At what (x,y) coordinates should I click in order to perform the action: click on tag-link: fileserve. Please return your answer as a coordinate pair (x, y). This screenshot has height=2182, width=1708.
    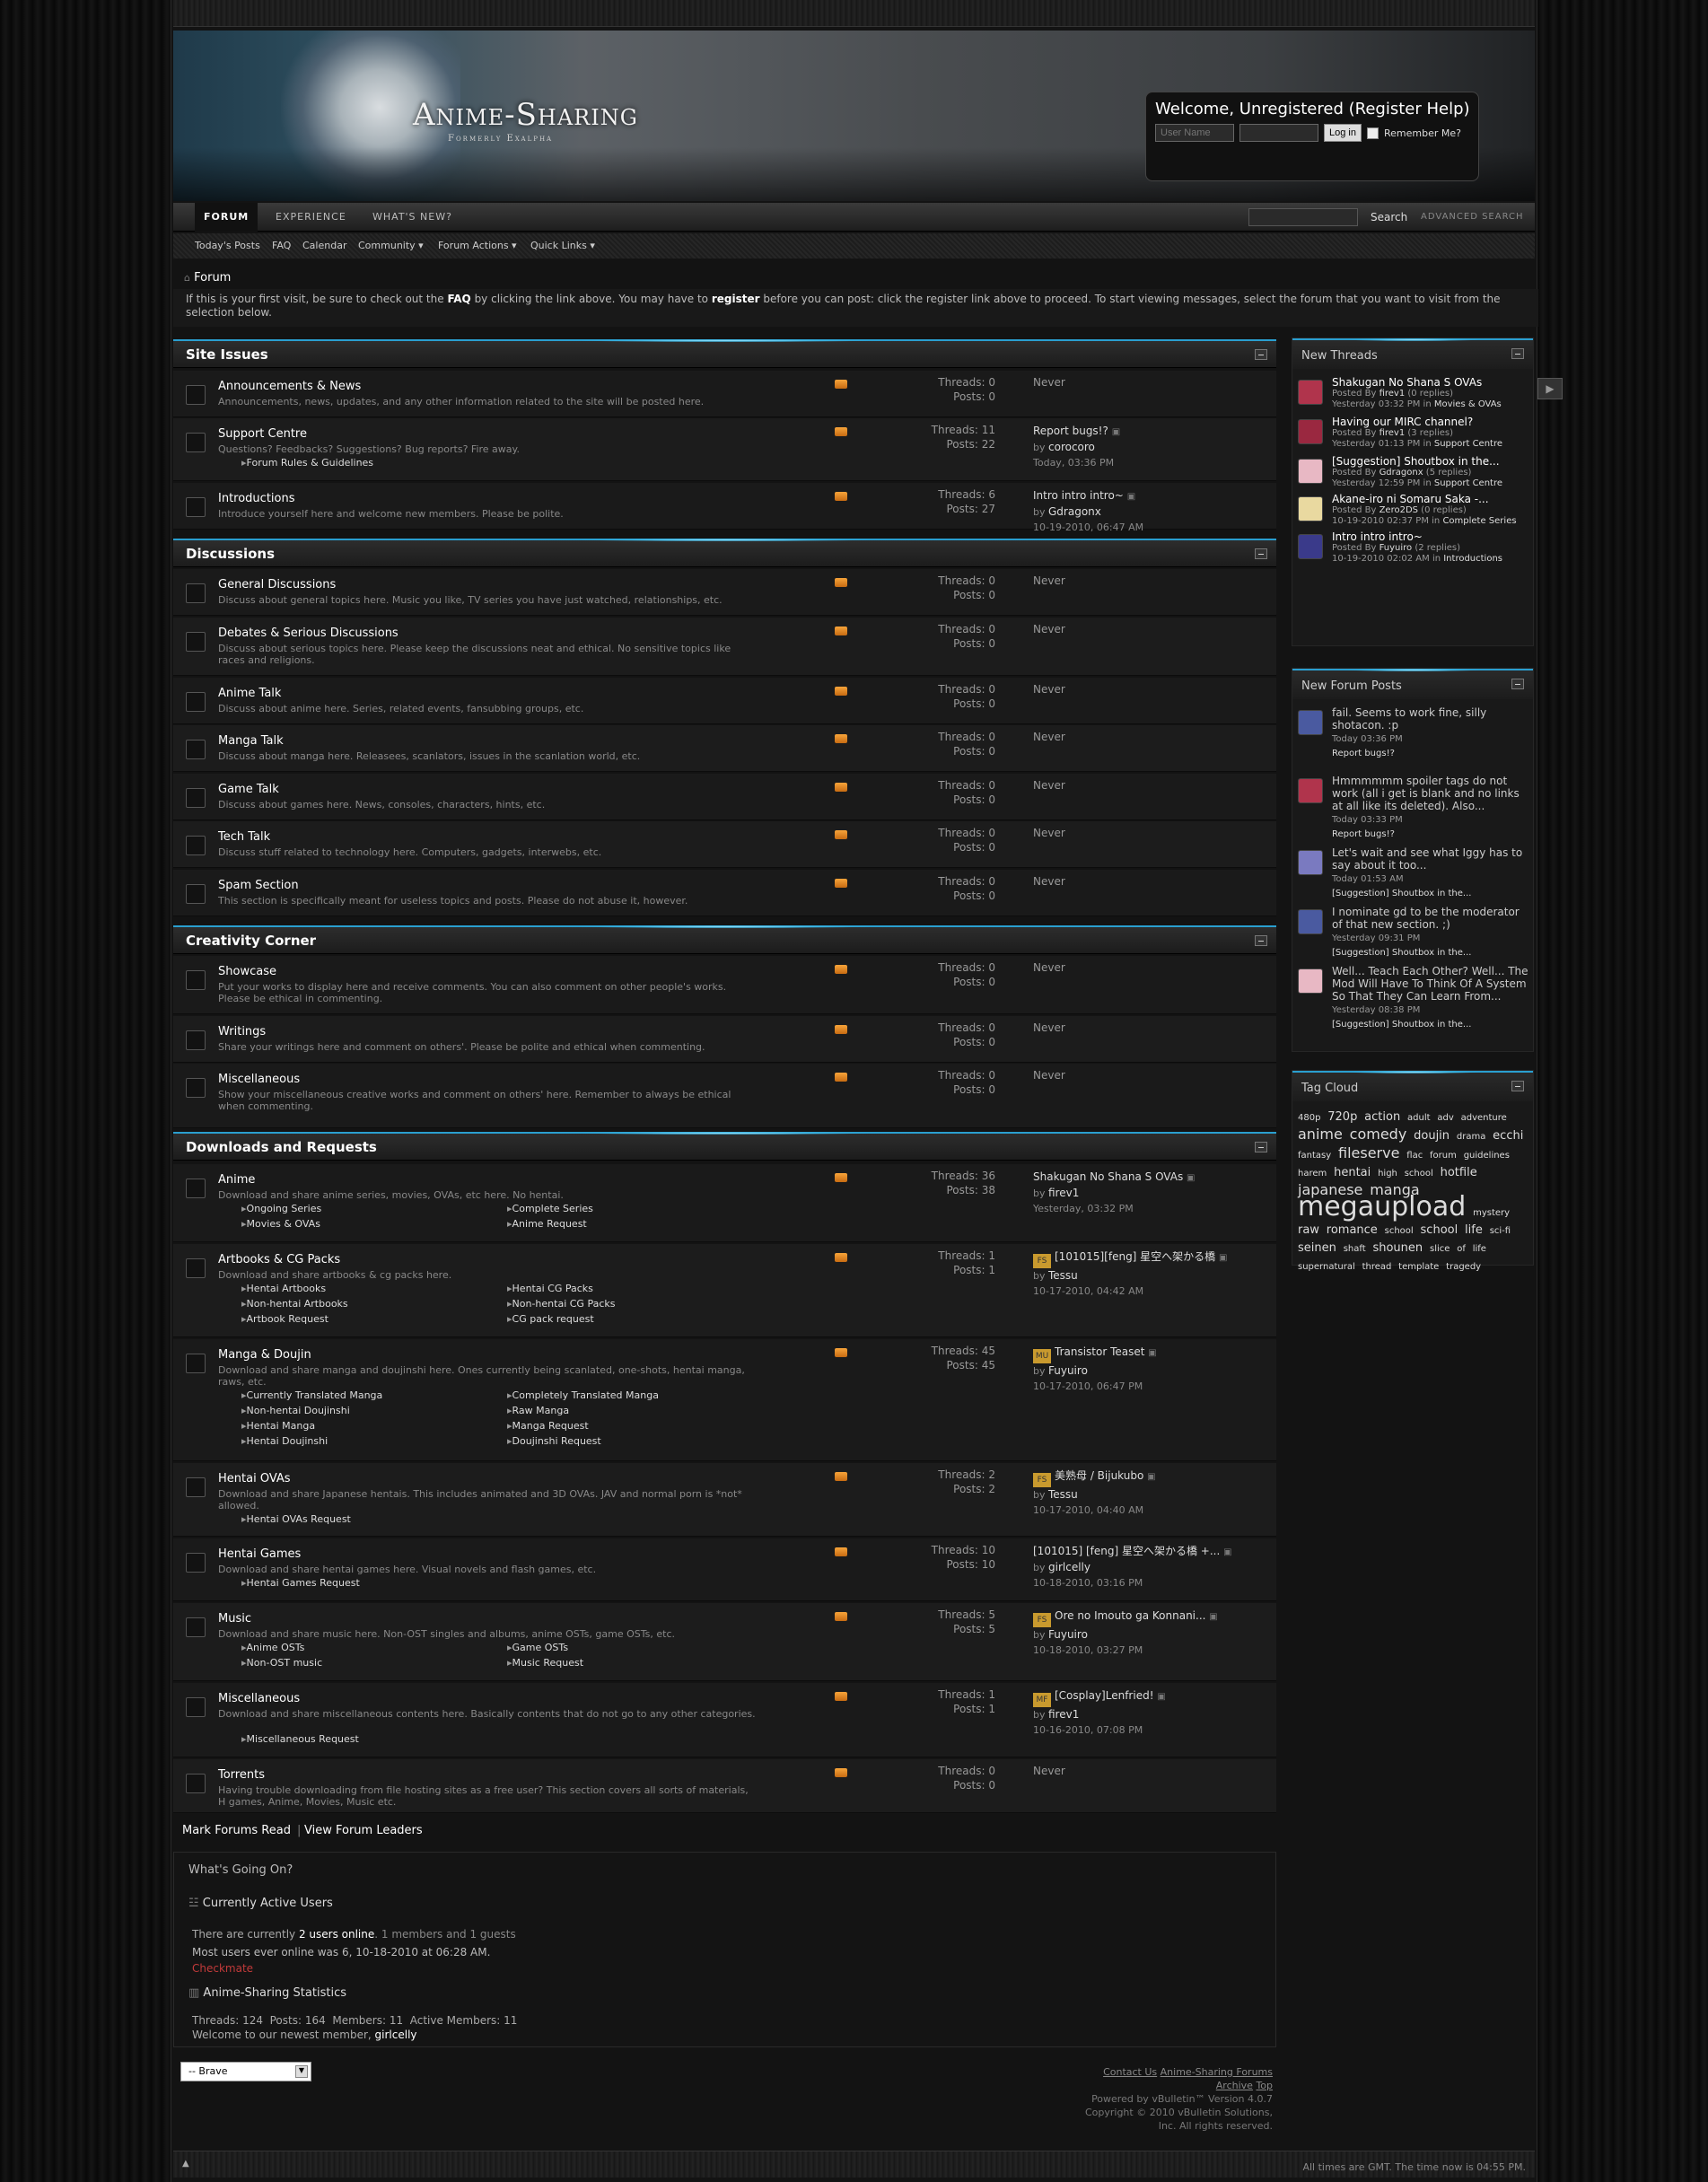
    Looking at the image, I should click on (1368, 1152).